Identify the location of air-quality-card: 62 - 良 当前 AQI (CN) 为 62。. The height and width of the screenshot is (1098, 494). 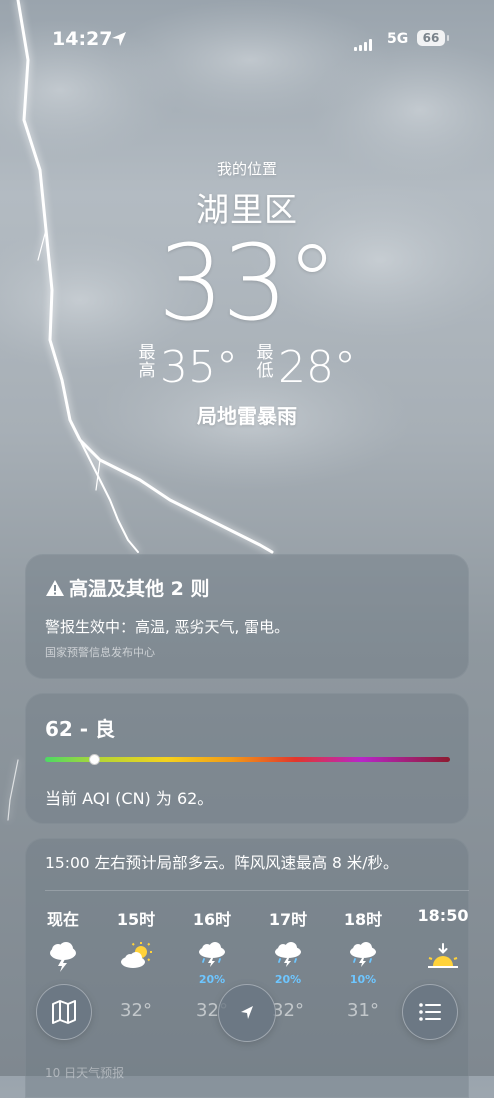
(247, 758).